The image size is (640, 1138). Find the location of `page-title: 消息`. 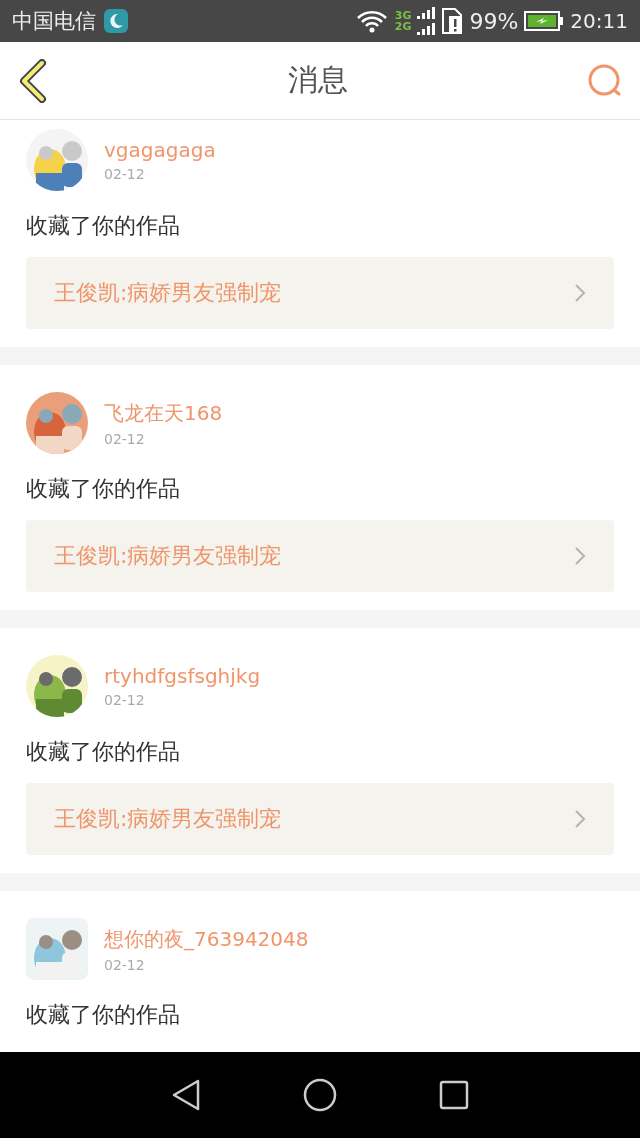

page-title: 消息 is located at coordinates (318, 80).